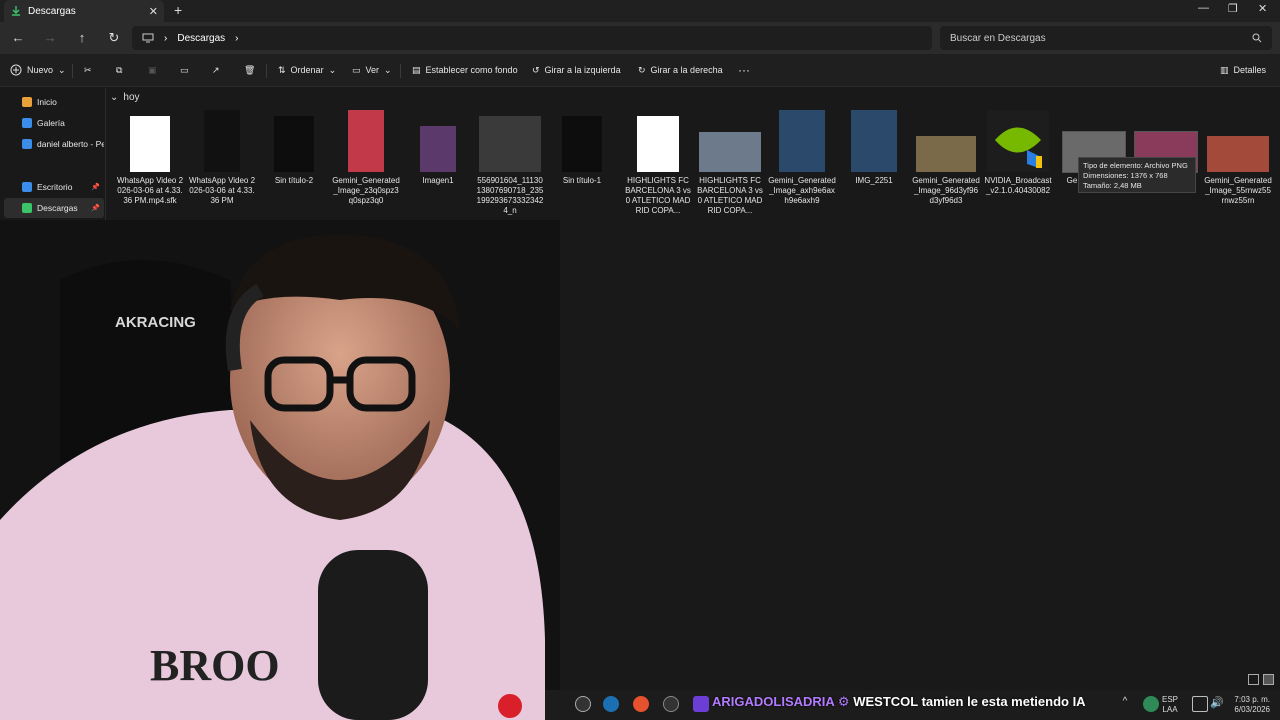 This screenshot has width=1280, height=720. I want to click on file-name: Sin título-2, so click(294, 180).